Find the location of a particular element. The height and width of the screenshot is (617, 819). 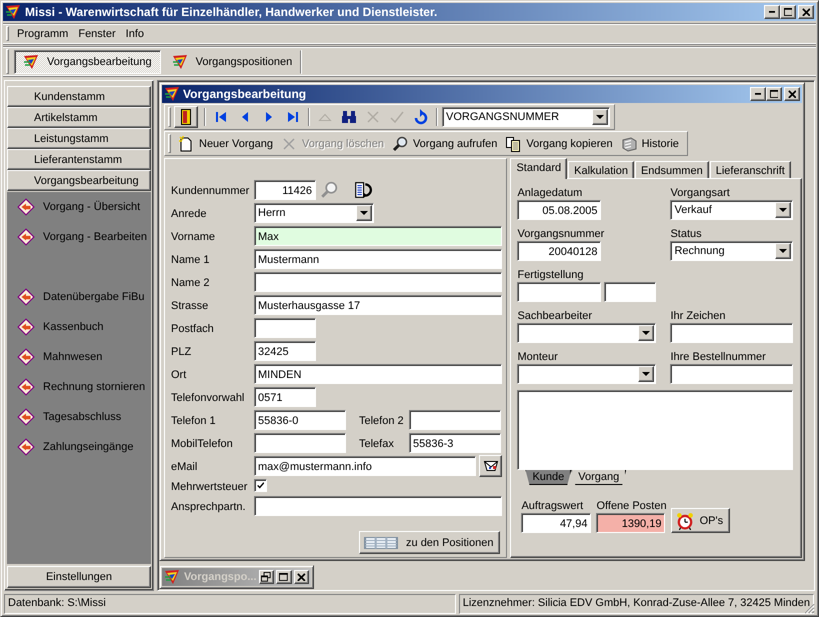

binoculars-icon is located at coordinates (349, 117).